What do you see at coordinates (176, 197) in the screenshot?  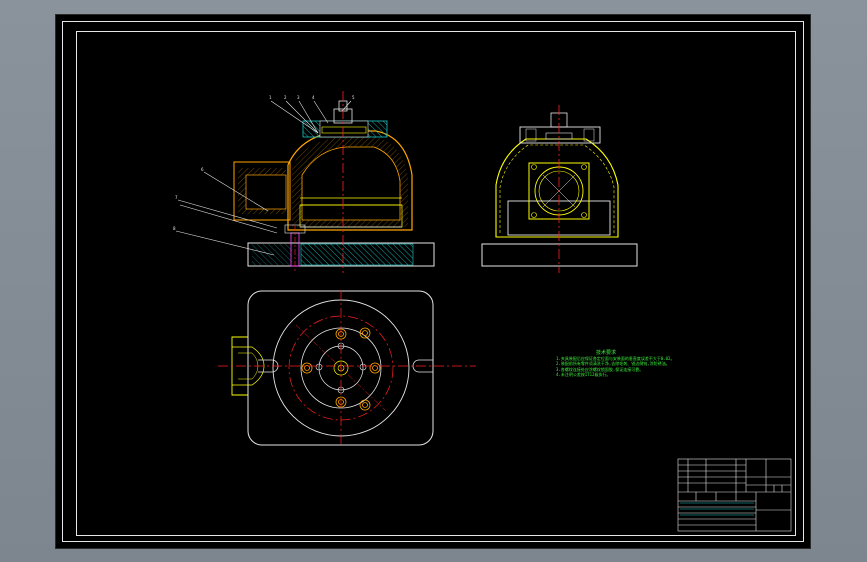 I see `leader-label: 7` at bounding box center [176, 197].